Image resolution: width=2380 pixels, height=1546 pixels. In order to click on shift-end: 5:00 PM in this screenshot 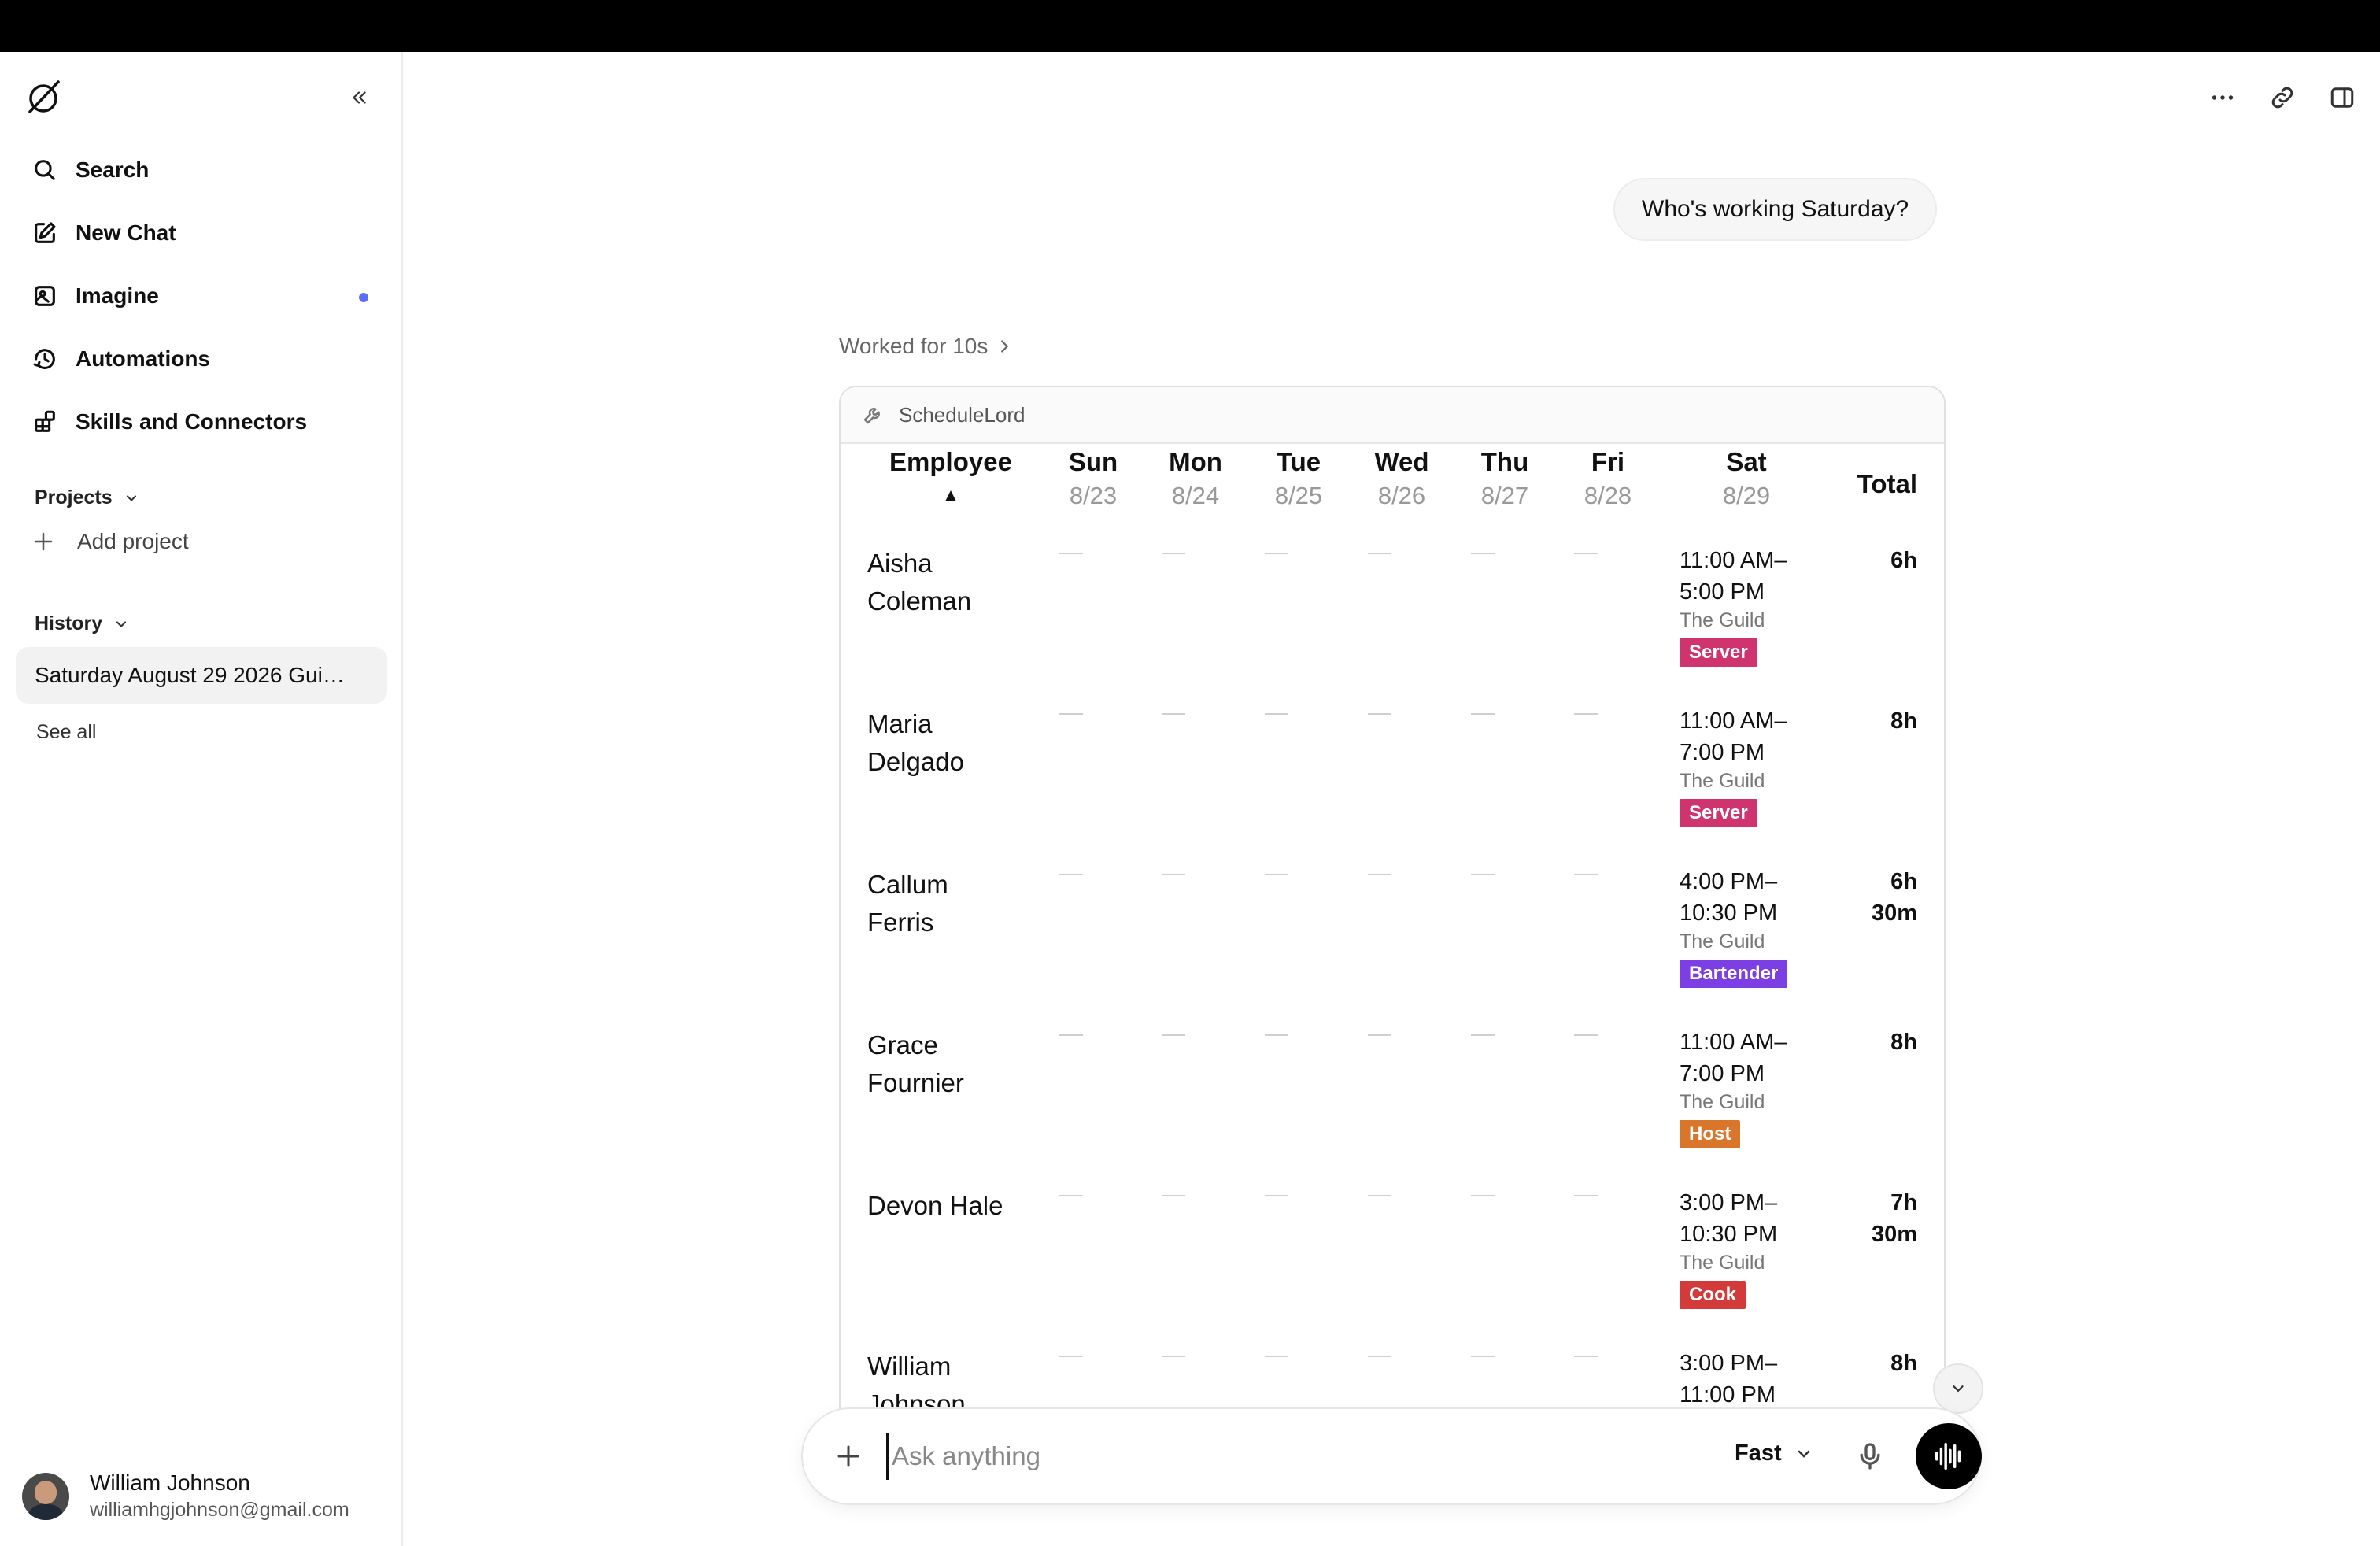, I will do `click(1722, 592)`.